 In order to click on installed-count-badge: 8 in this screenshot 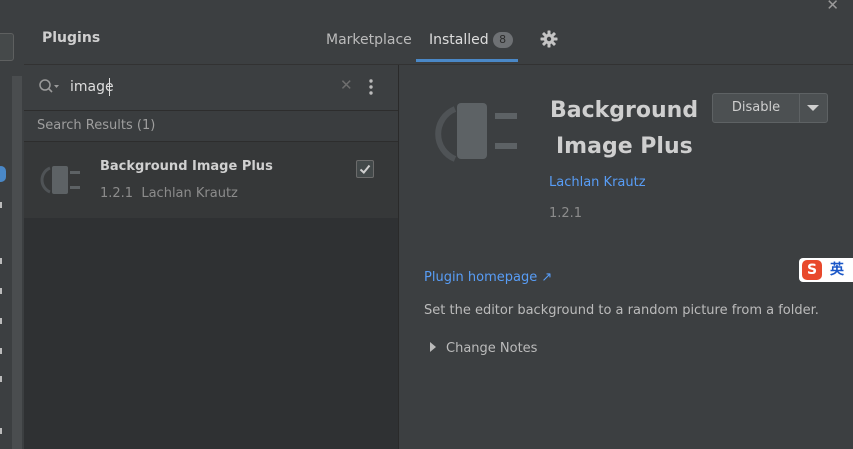, I will do `click(502, 40)`.